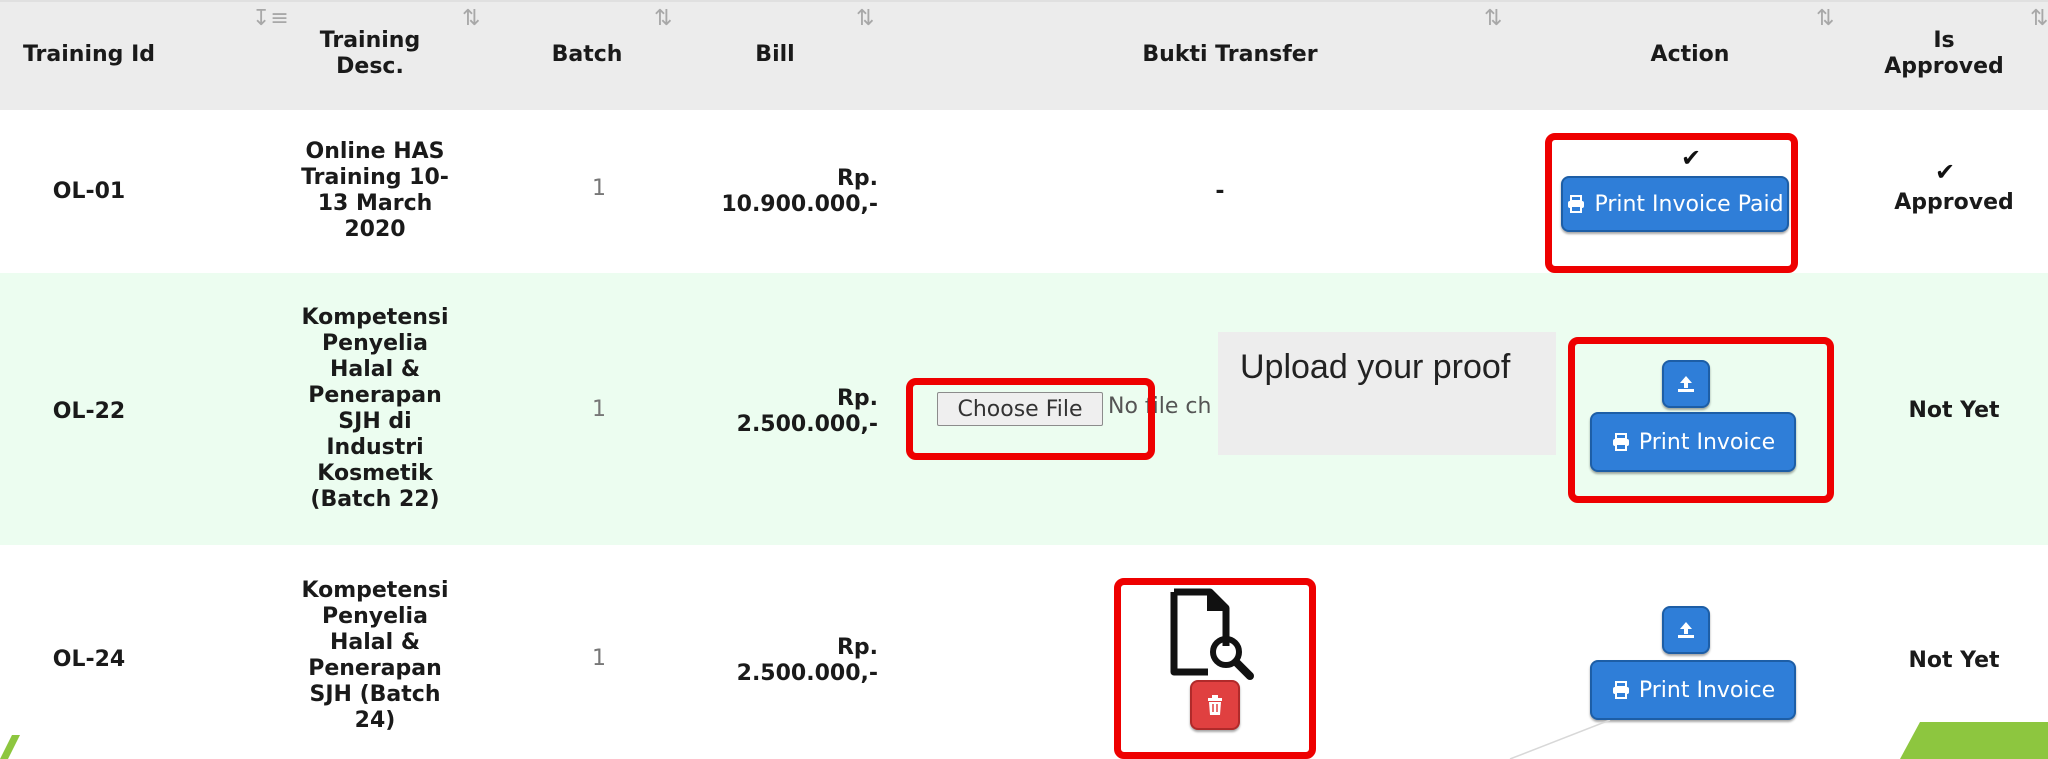 Image resolution: width=2048 pixels, height=759 pixels. Describe the element at coordinates (1030, 419) in the screenshot. I see `annotation-box-choose-file` at that location.